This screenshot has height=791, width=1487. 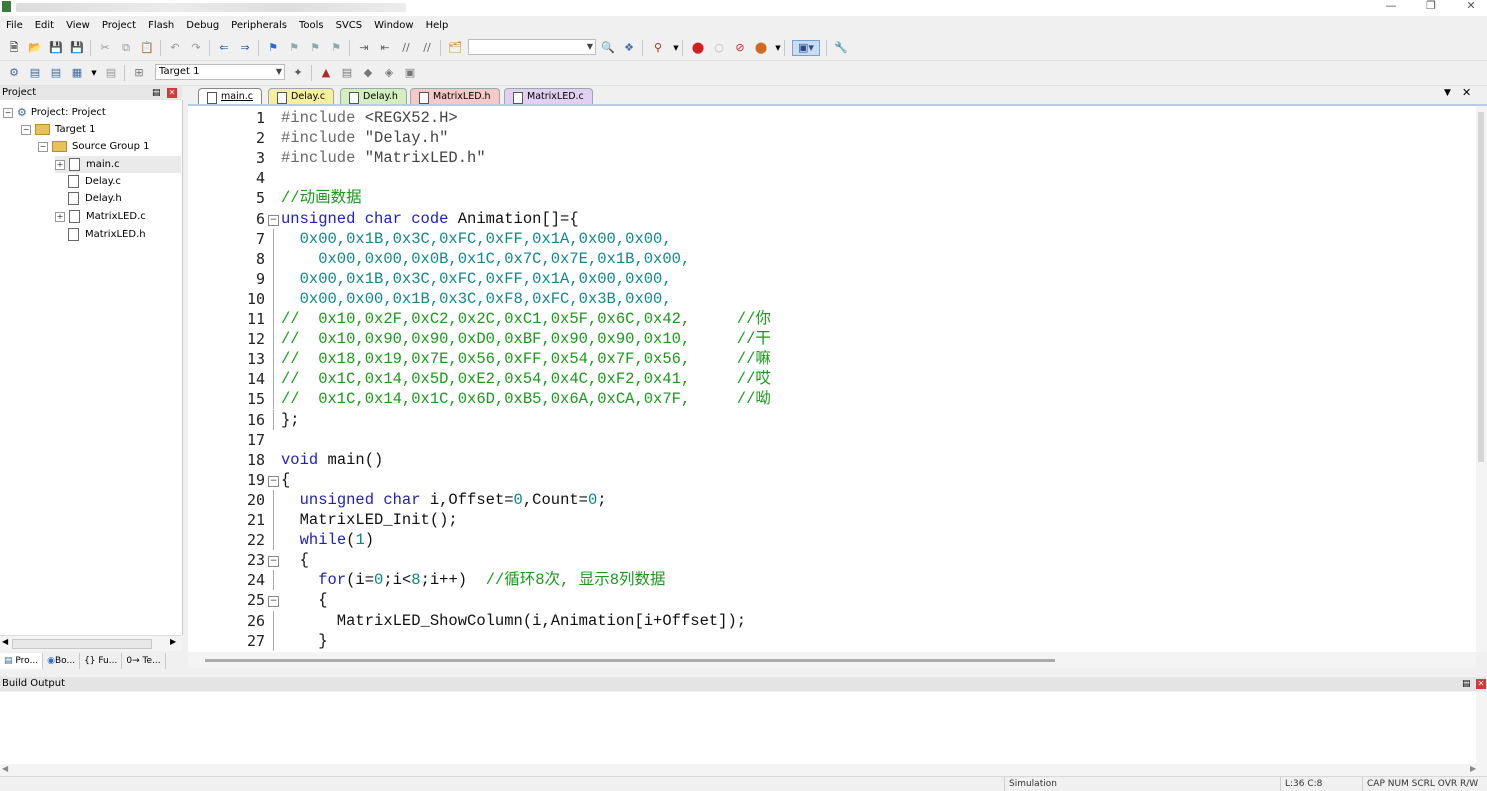 I want to click on tree-file-matrixled-c: + MatrixLED.c, so click(x=100, y=216).